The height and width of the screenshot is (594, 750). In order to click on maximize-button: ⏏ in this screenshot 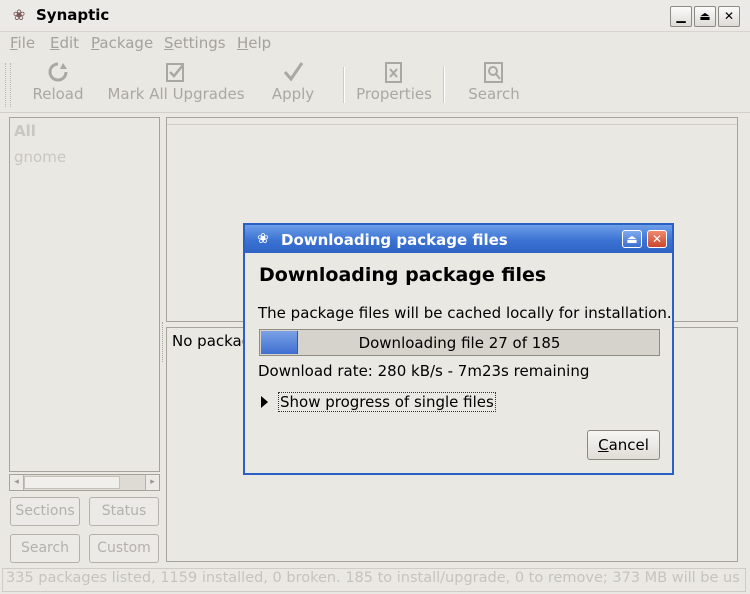, I will do `click(705, 16)`.